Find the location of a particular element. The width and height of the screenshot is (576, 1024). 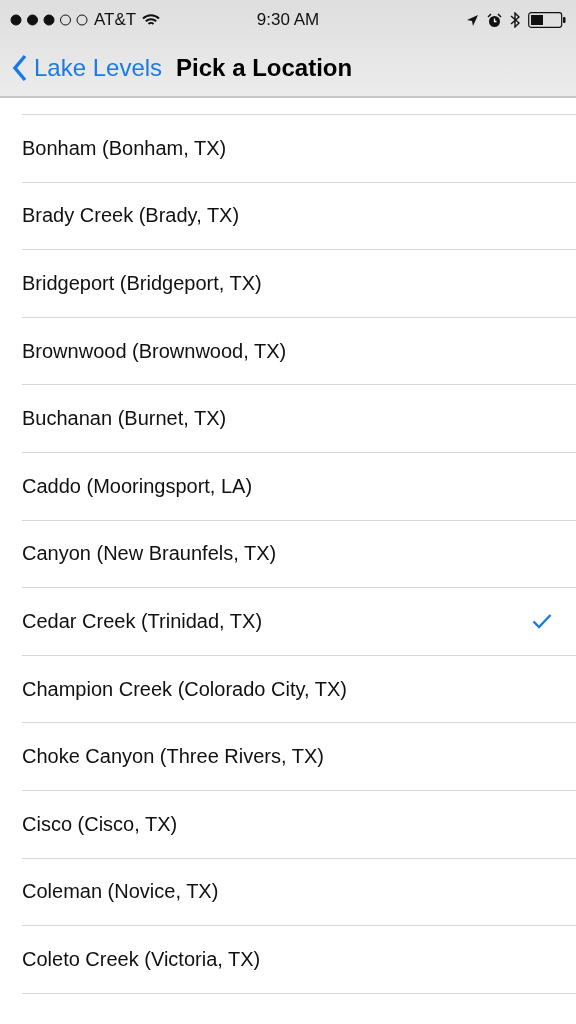

location-item: Champion Creek (Colorado City, TX) is located at coordinates (287, 689).